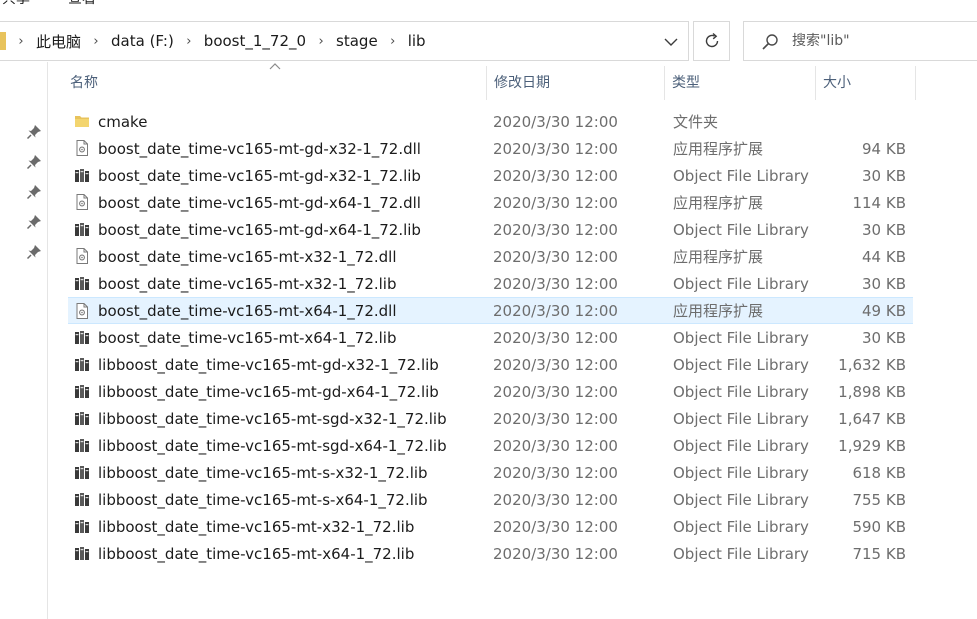 This screenshot has height=619, width=977. Describe the element at coordinates (882, 41) in the screenshot. I see `search-input` at that location.